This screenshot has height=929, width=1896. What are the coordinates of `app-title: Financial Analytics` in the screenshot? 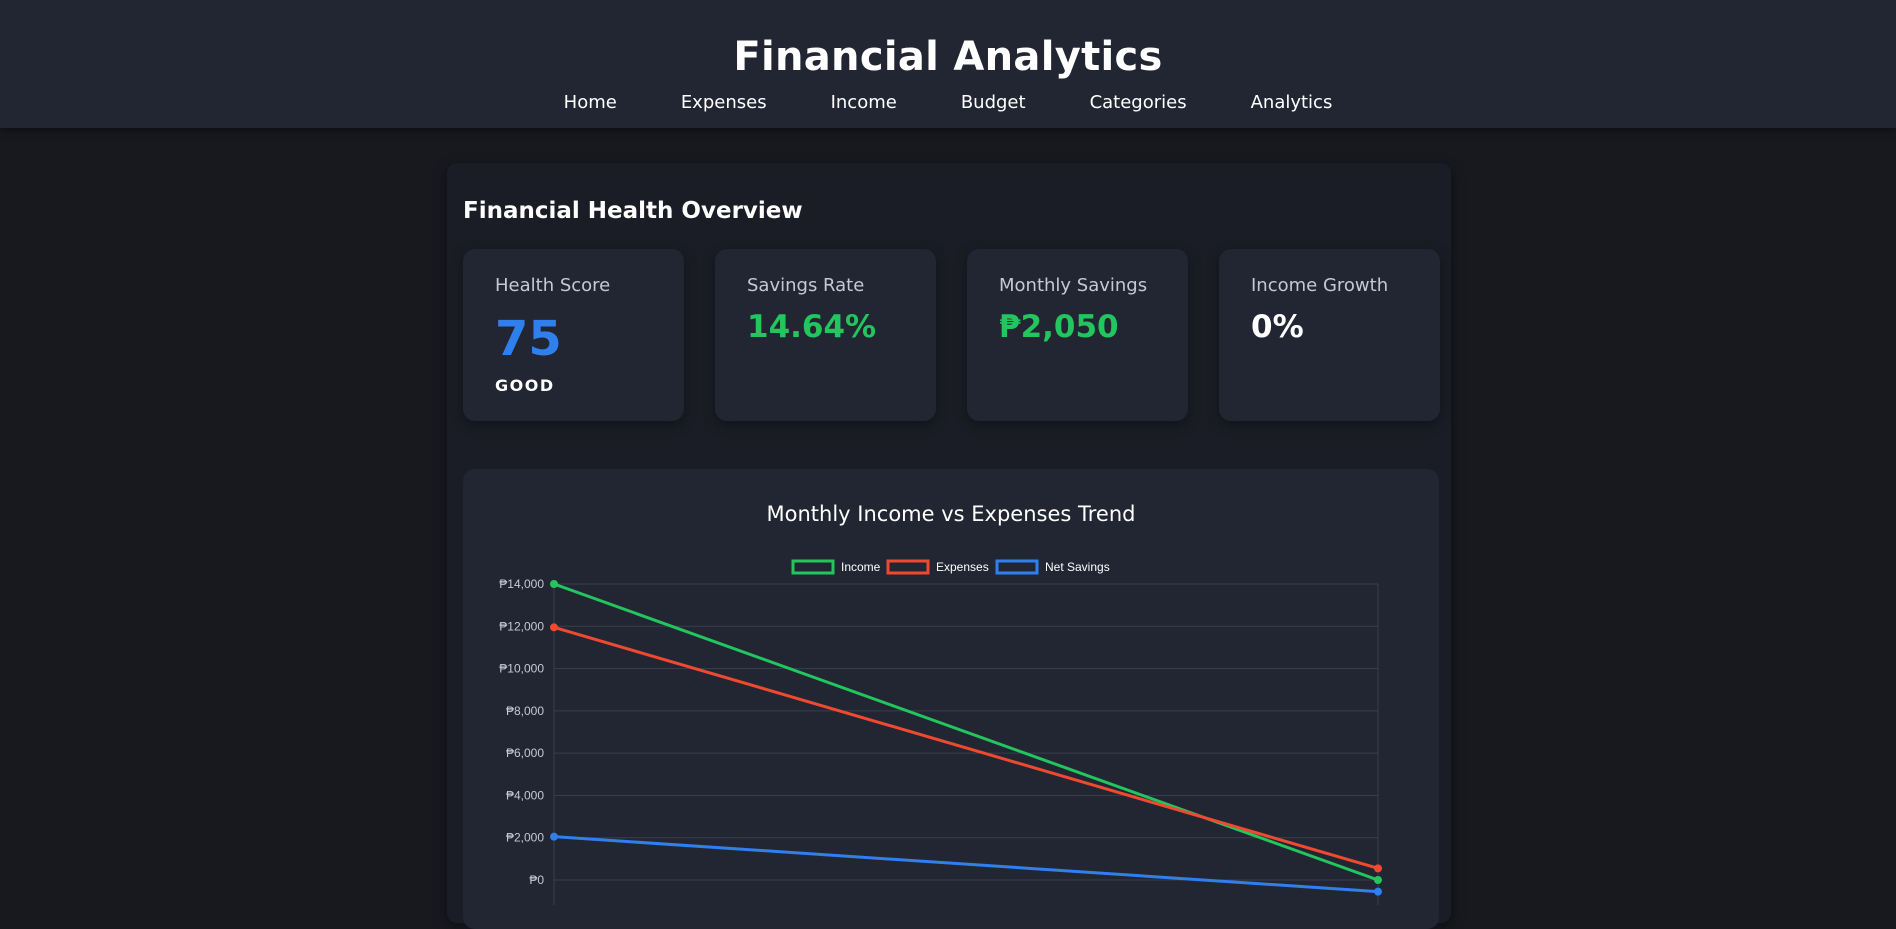 It's located at (948, 57).